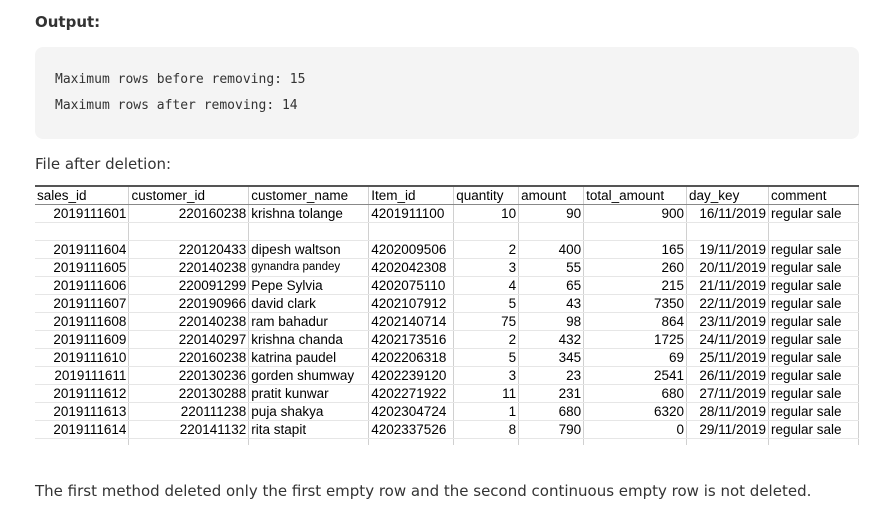  I want to click on table-cell: 69, so click(635, 357).